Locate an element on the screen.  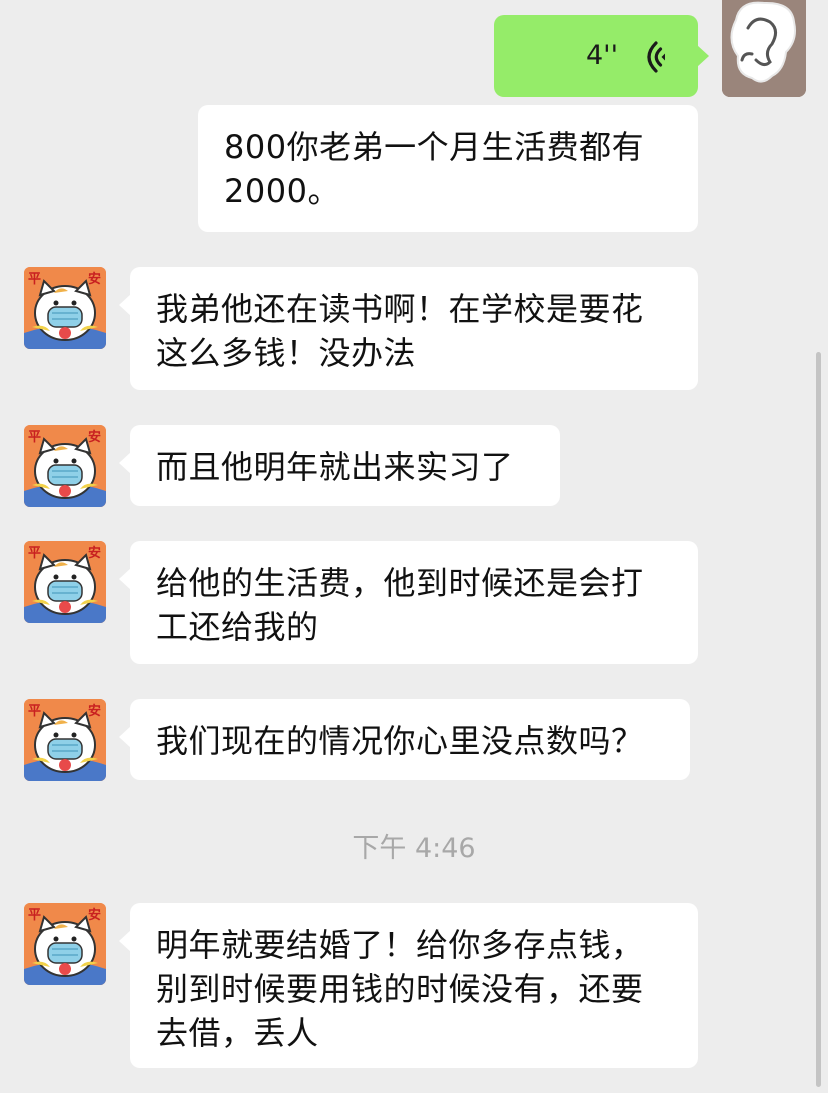
voice-wave-icon is located at coordinates (656, 57).